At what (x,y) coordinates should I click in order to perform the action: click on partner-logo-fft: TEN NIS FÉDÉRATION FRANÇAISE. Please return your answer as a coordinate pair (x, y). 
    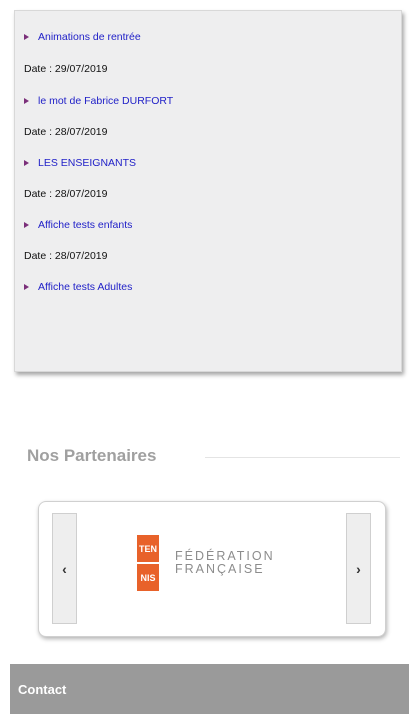
    Looking at the image, I should click on (222, 563).